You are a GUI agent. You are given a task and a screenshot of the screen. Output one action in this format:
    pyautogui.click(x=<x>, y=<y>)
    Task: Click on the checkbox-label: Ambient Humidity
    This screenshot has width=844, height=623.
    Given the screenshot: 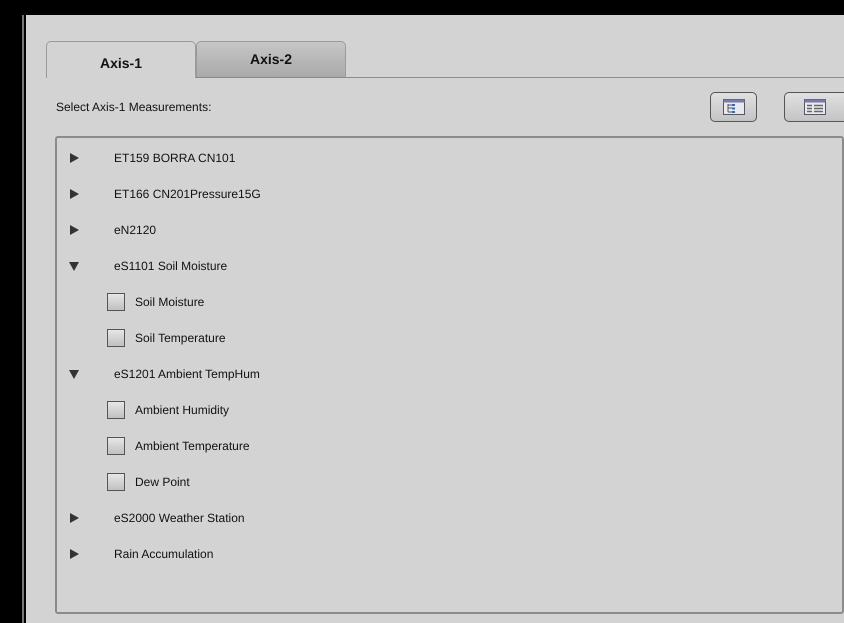 What is the action you would take?
    pyautogui.click(x=182, y=410)
    